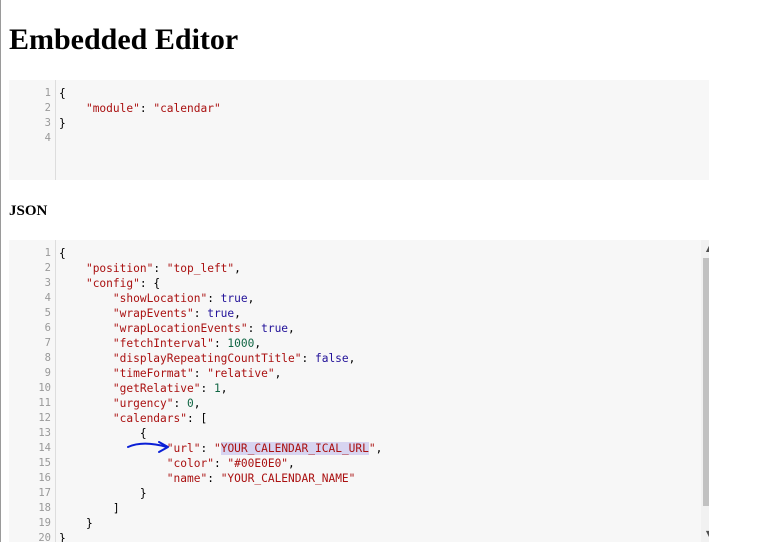  I want to click on code-line: 3}, so click(359, 123).